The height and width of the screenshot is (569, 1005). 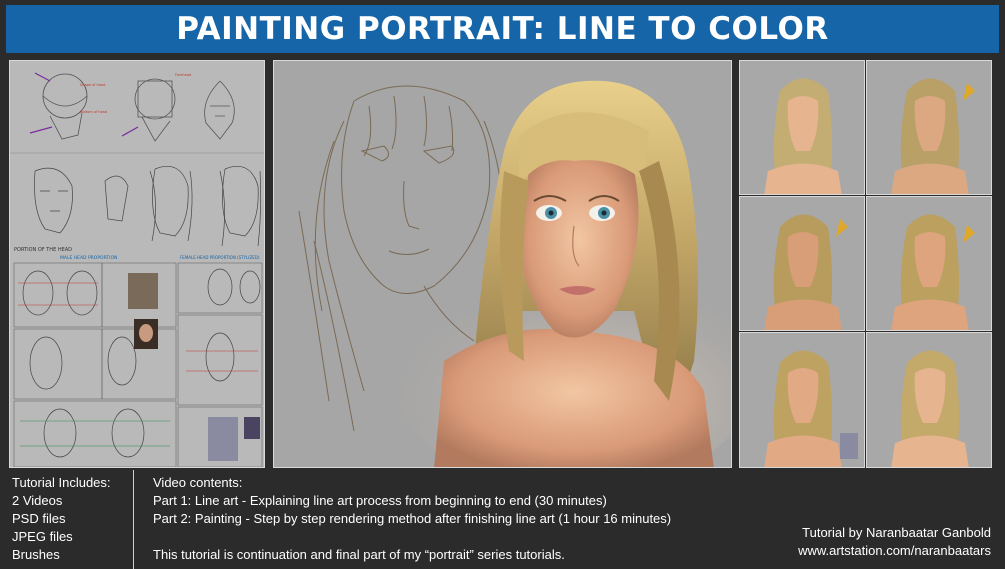 What do you see at coordinates (133, 519) in the screenshot?
I see `column-divider` at bounding box center [133, 519].